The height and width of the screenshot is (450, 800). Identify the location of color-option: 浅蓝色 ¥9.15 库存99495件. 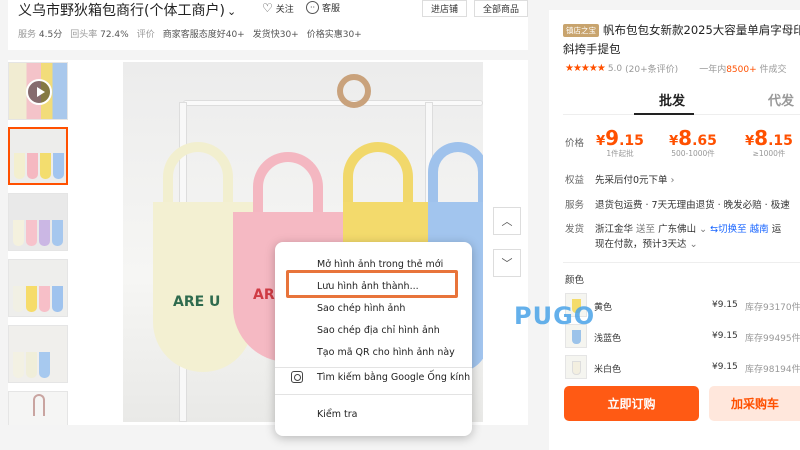
(682, 337).